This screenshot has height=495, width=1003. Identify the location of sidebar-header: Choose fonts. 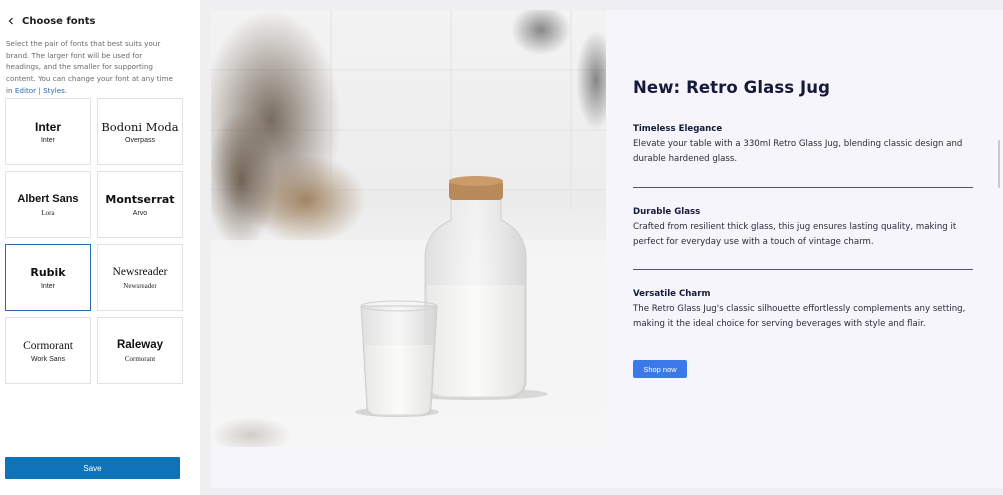
(100, 21).